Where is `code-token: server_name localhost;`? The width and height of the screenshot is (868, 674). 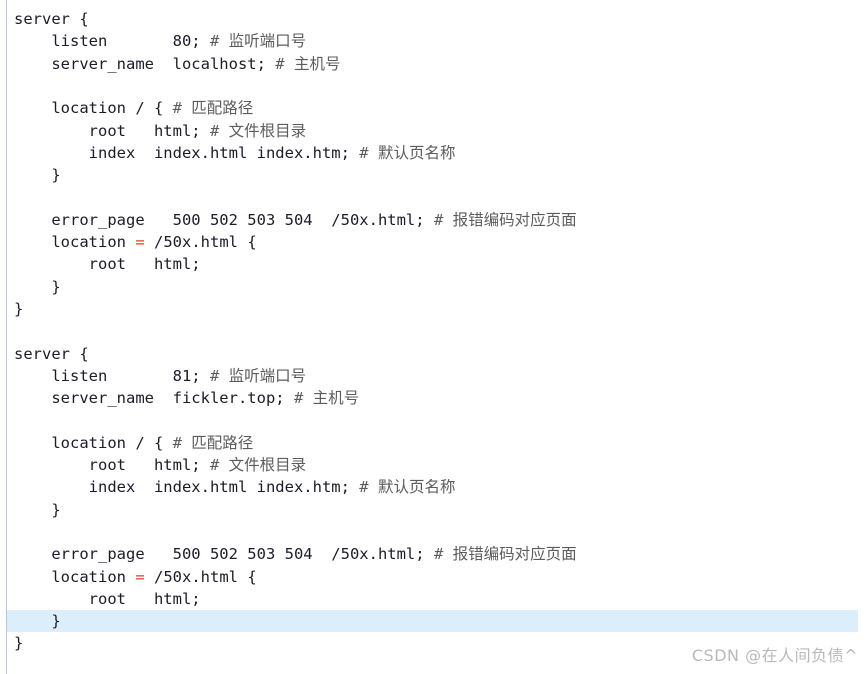
code-token: server_name localhost; is located at coordinates (145, 63).